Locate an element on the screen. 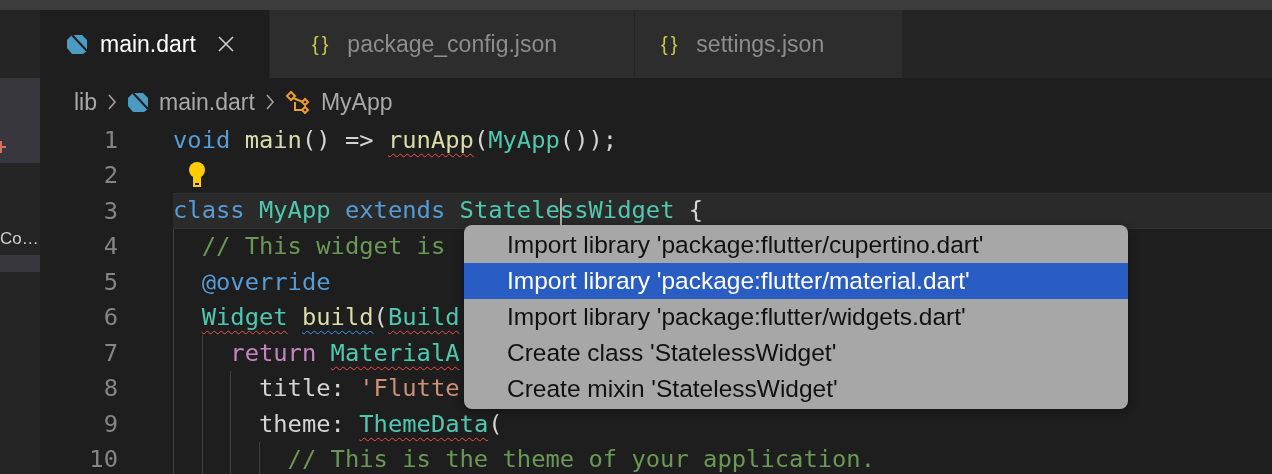  code-line: // This widget is is located at coordinates (323, 246).